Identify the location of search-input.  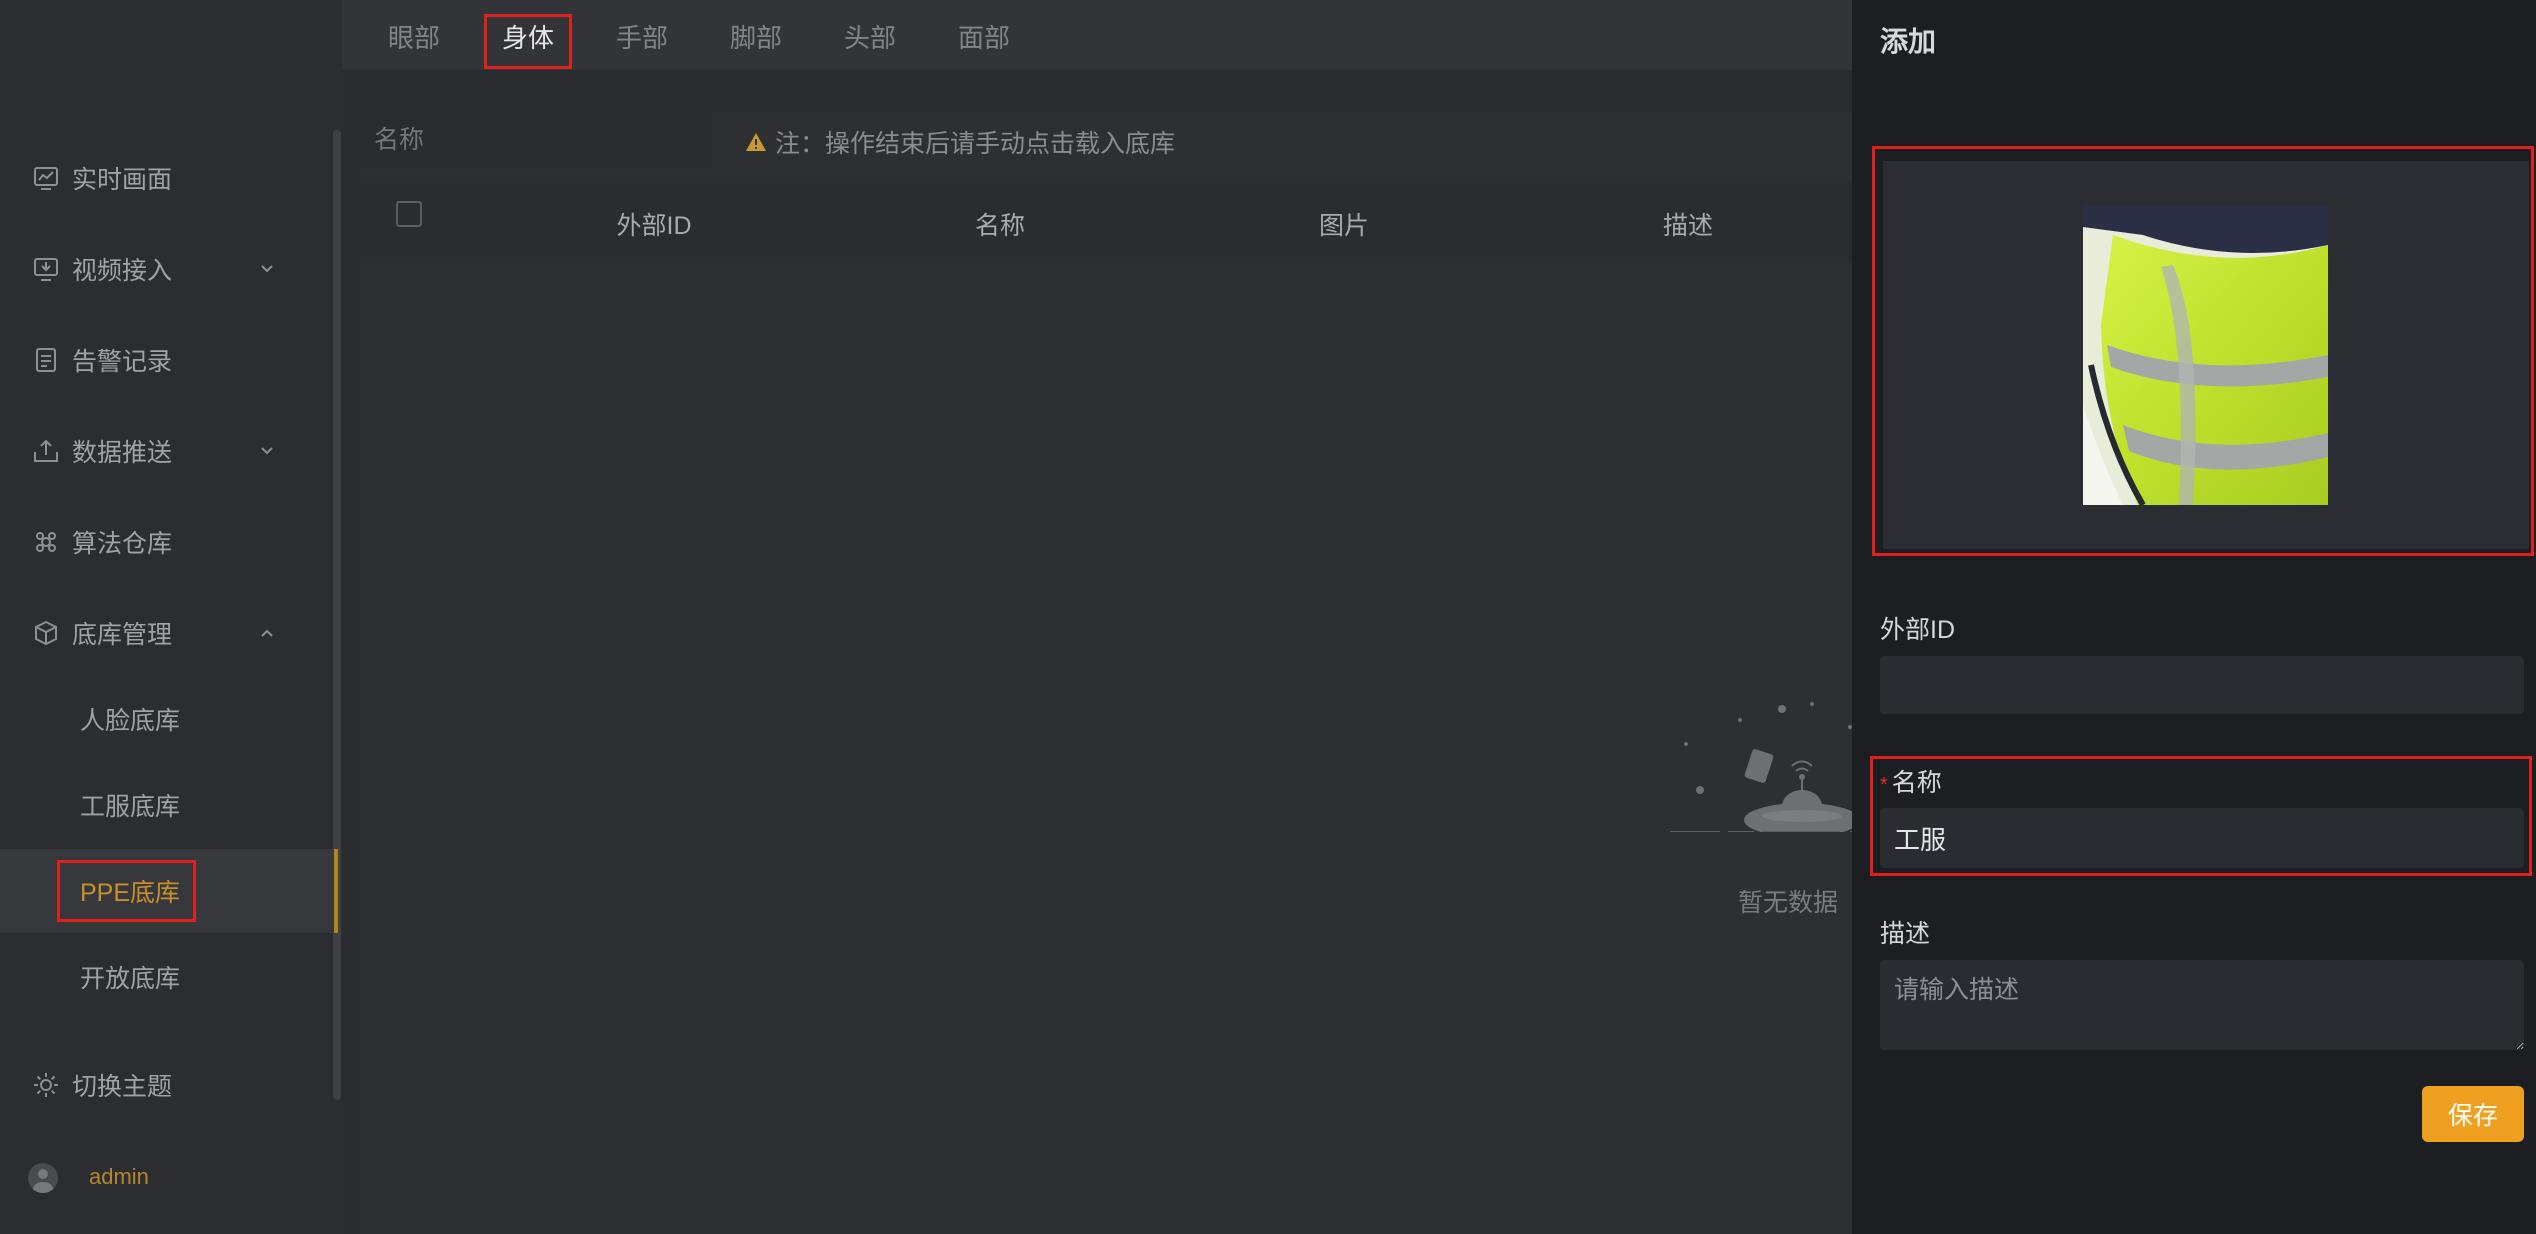
(536, 140).